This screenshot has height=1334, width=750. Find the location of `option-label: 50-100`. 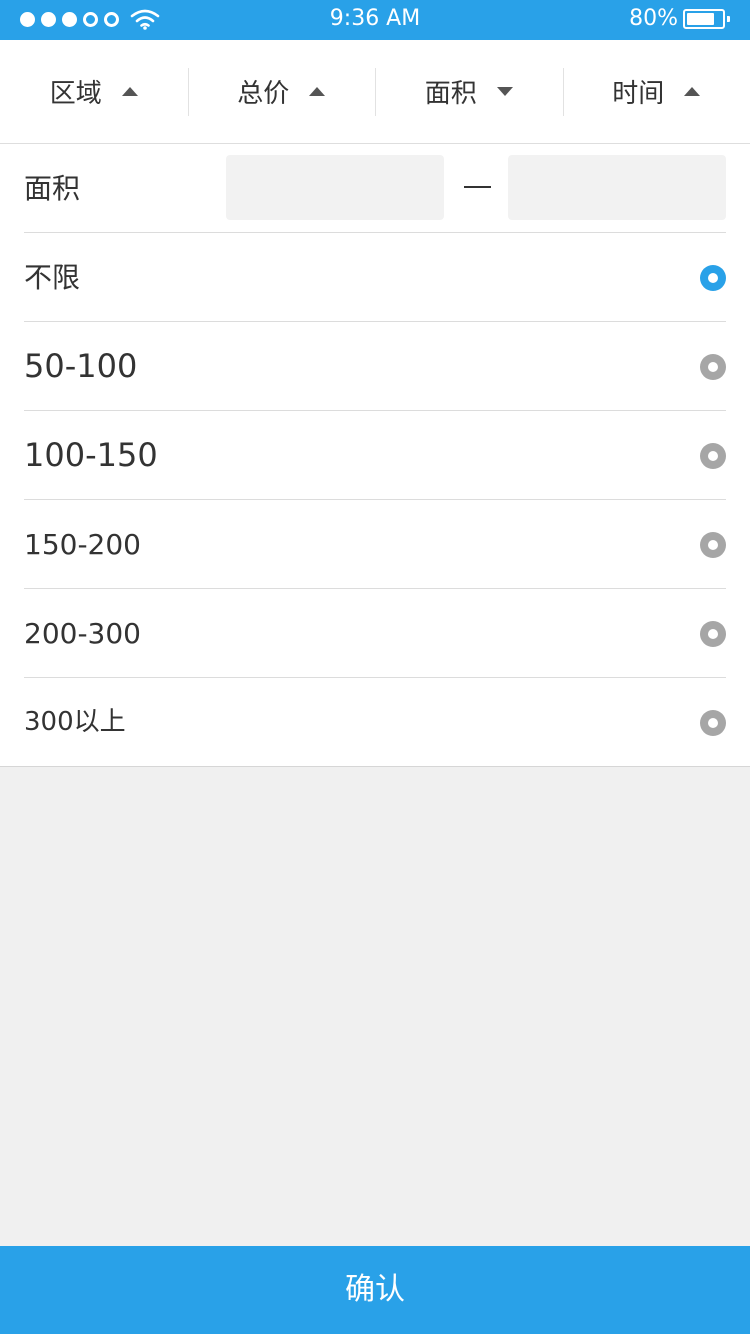

option-label: 50-100 is located at coordinates (81, 366).